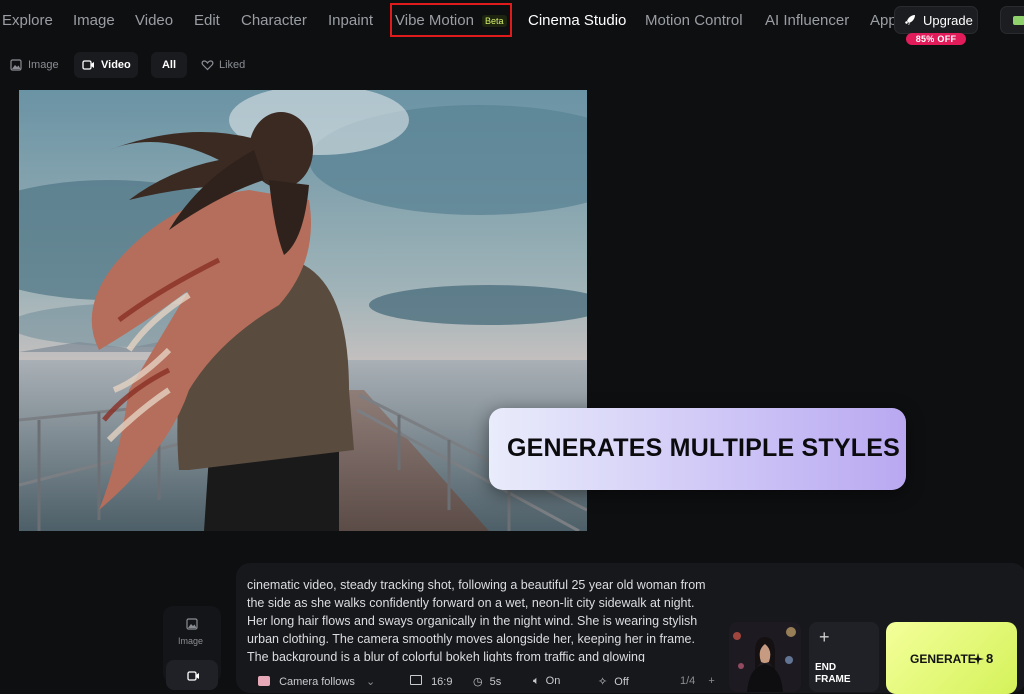 Image resolution: width=1024 pixels, height=694 pixels. I want to click on aspect-ratio-select: 16:9, so click(431, 681).